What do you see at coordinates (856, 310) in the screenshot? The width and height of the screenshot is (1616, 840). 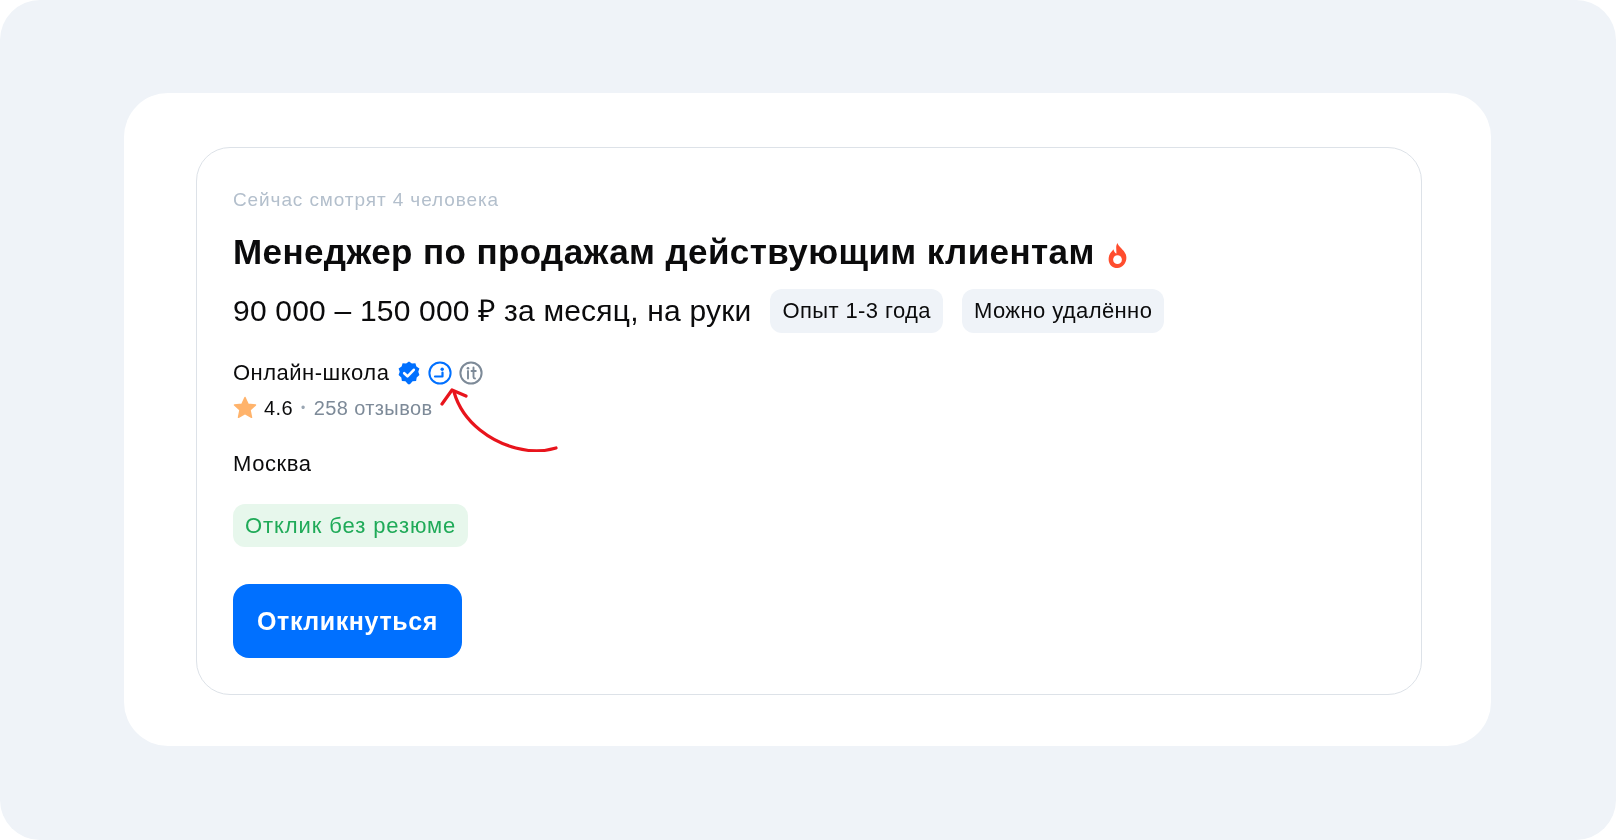 I see `tag: Опыт 1-3 года` at bounding box center [856, 310].